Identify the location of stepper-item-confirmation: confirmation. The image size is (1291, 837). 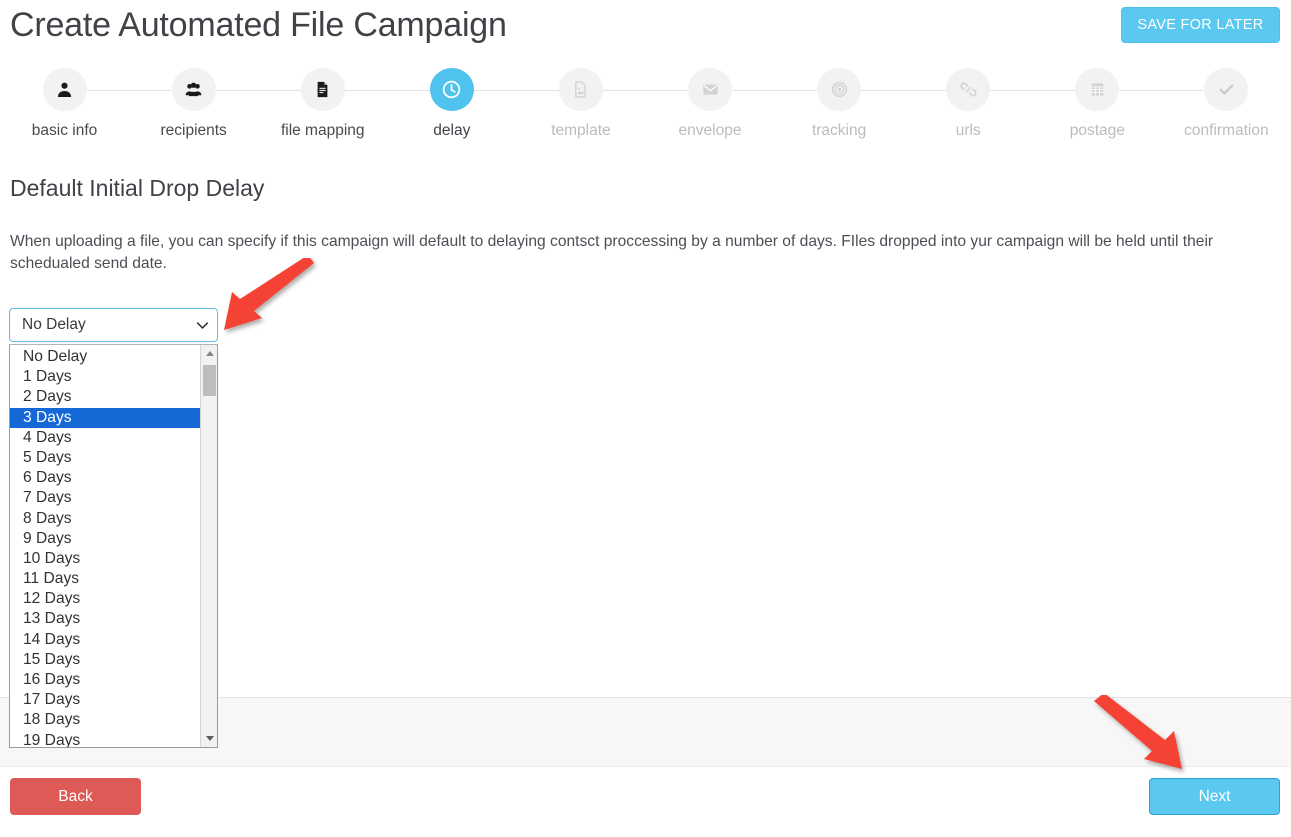
(1226, 104).